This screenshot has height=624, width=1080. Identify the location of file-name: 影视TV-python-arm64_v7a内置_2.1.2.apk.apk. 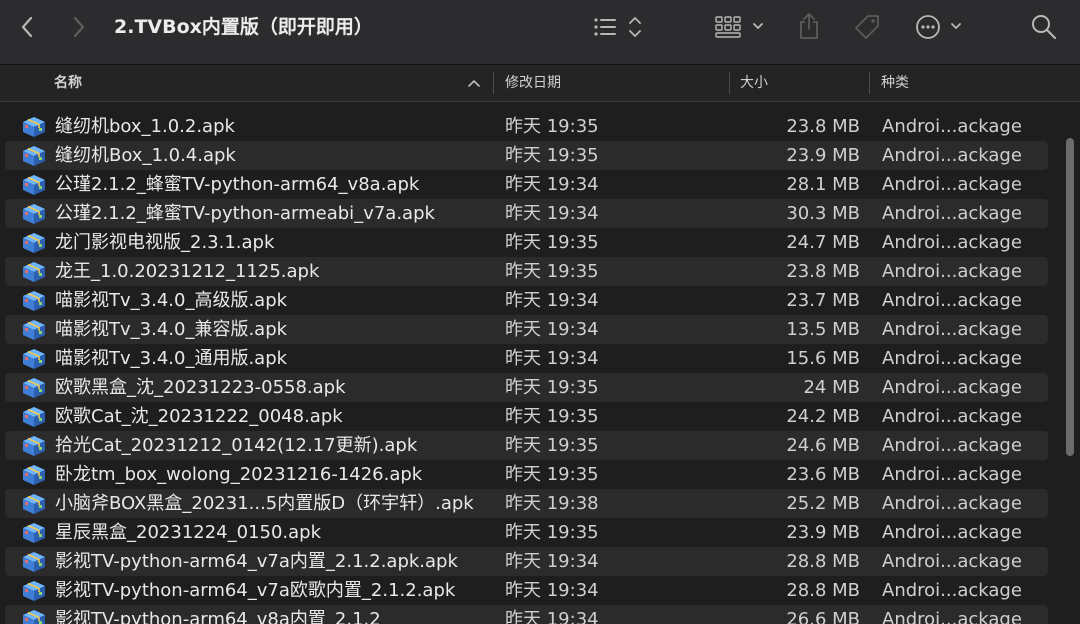
(256, 561).